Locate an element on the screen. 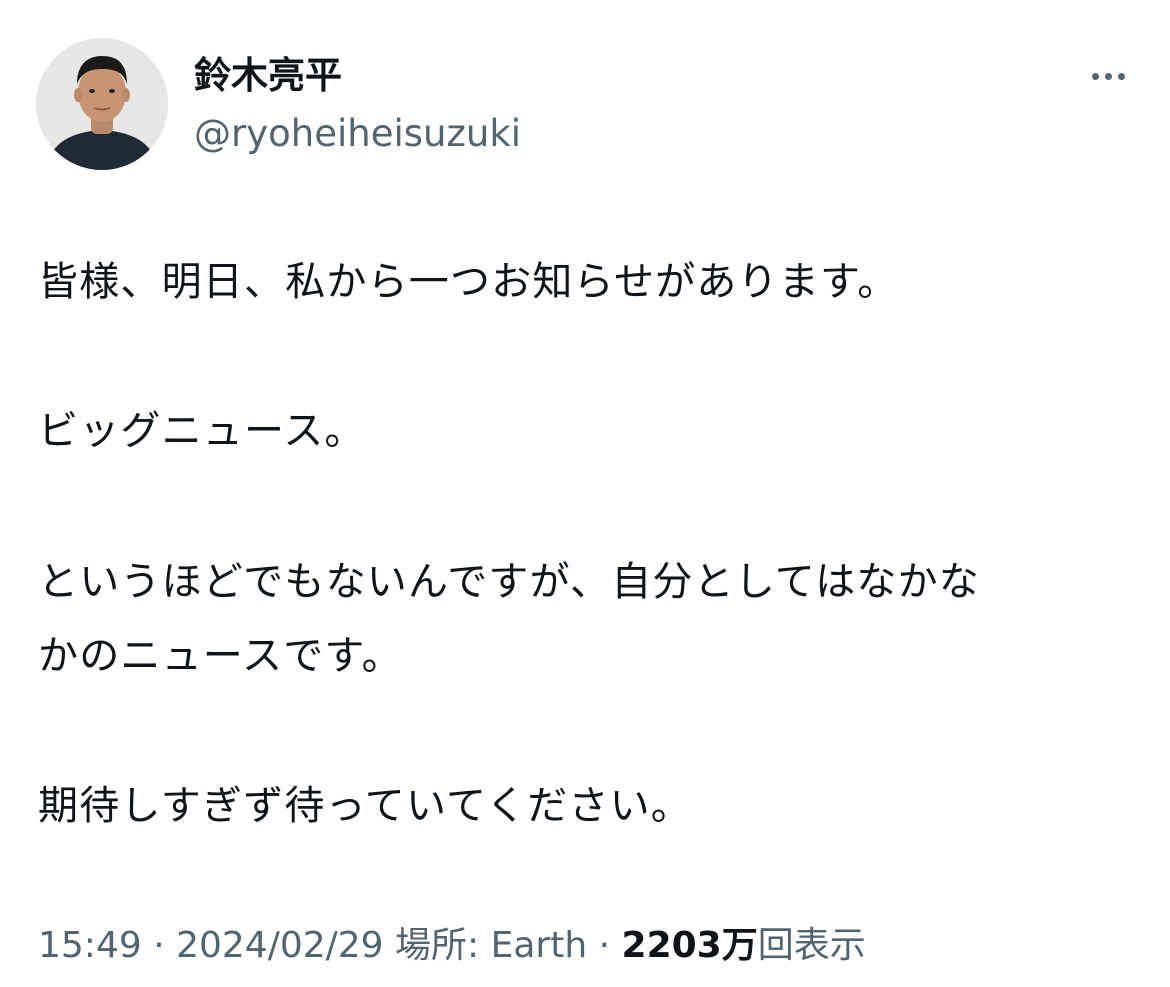  author-handle: @ryoheiheisuzuki is located at coordinates (357, 134).